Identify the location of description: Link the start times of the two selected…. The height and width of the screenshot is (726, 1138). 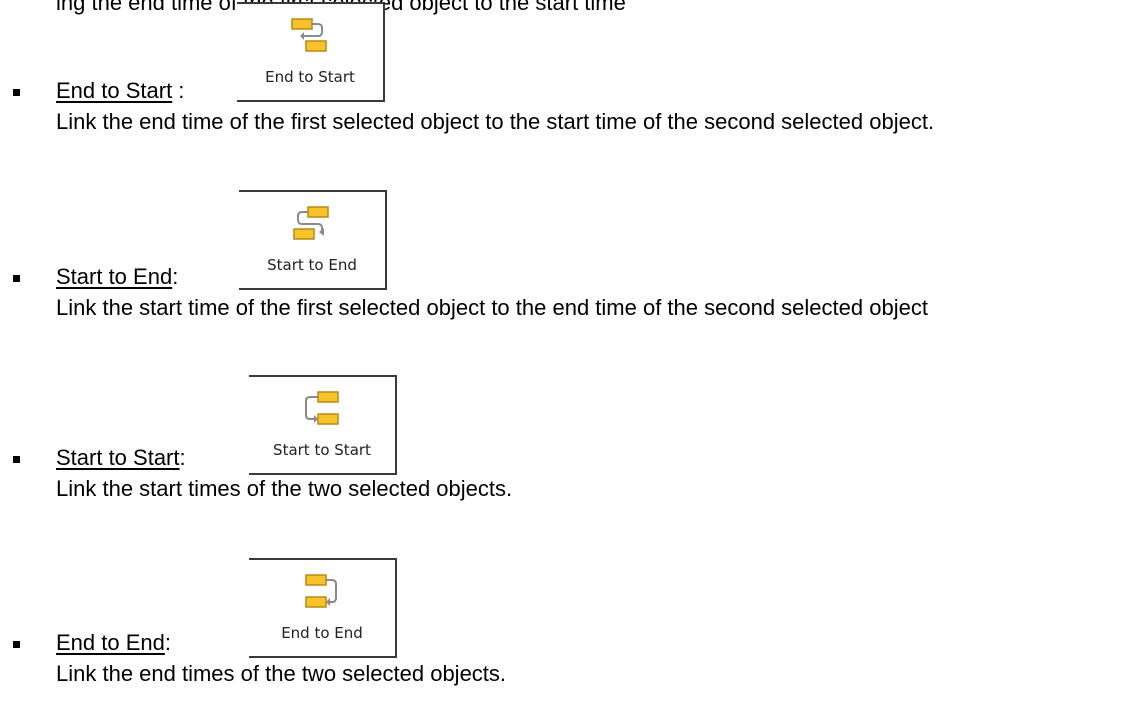
(284, 488).